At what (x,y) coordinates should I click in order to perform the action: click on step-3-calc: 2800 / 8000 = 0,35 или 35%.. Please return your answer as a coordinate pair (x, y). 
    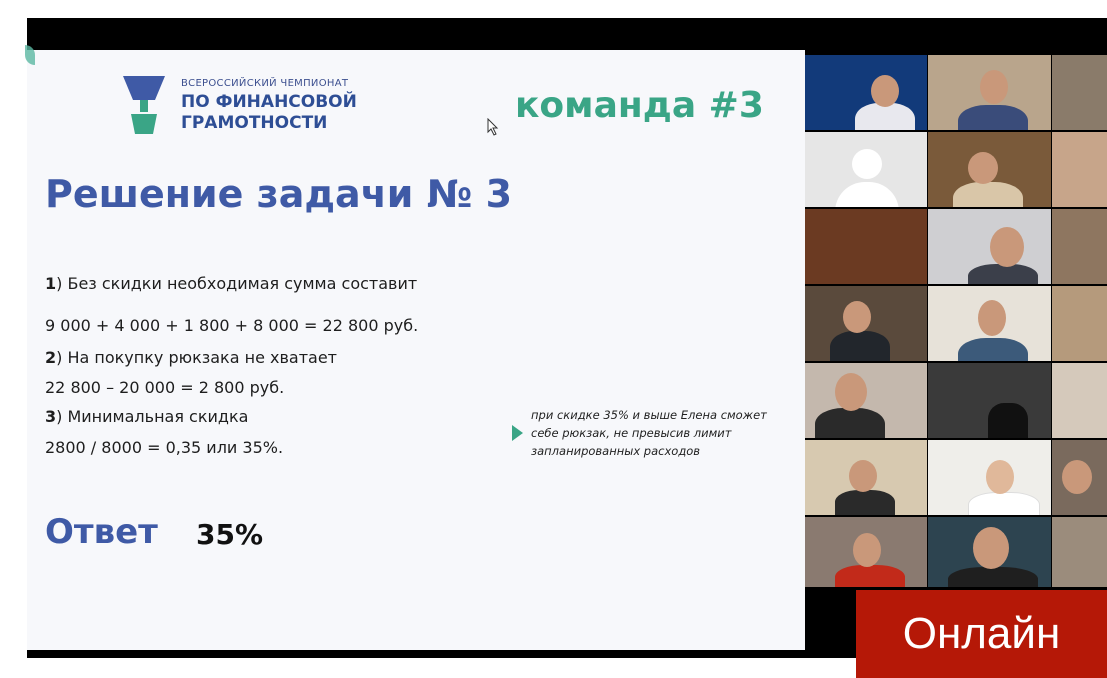
    Looking at the image, I should click on (164, 447).